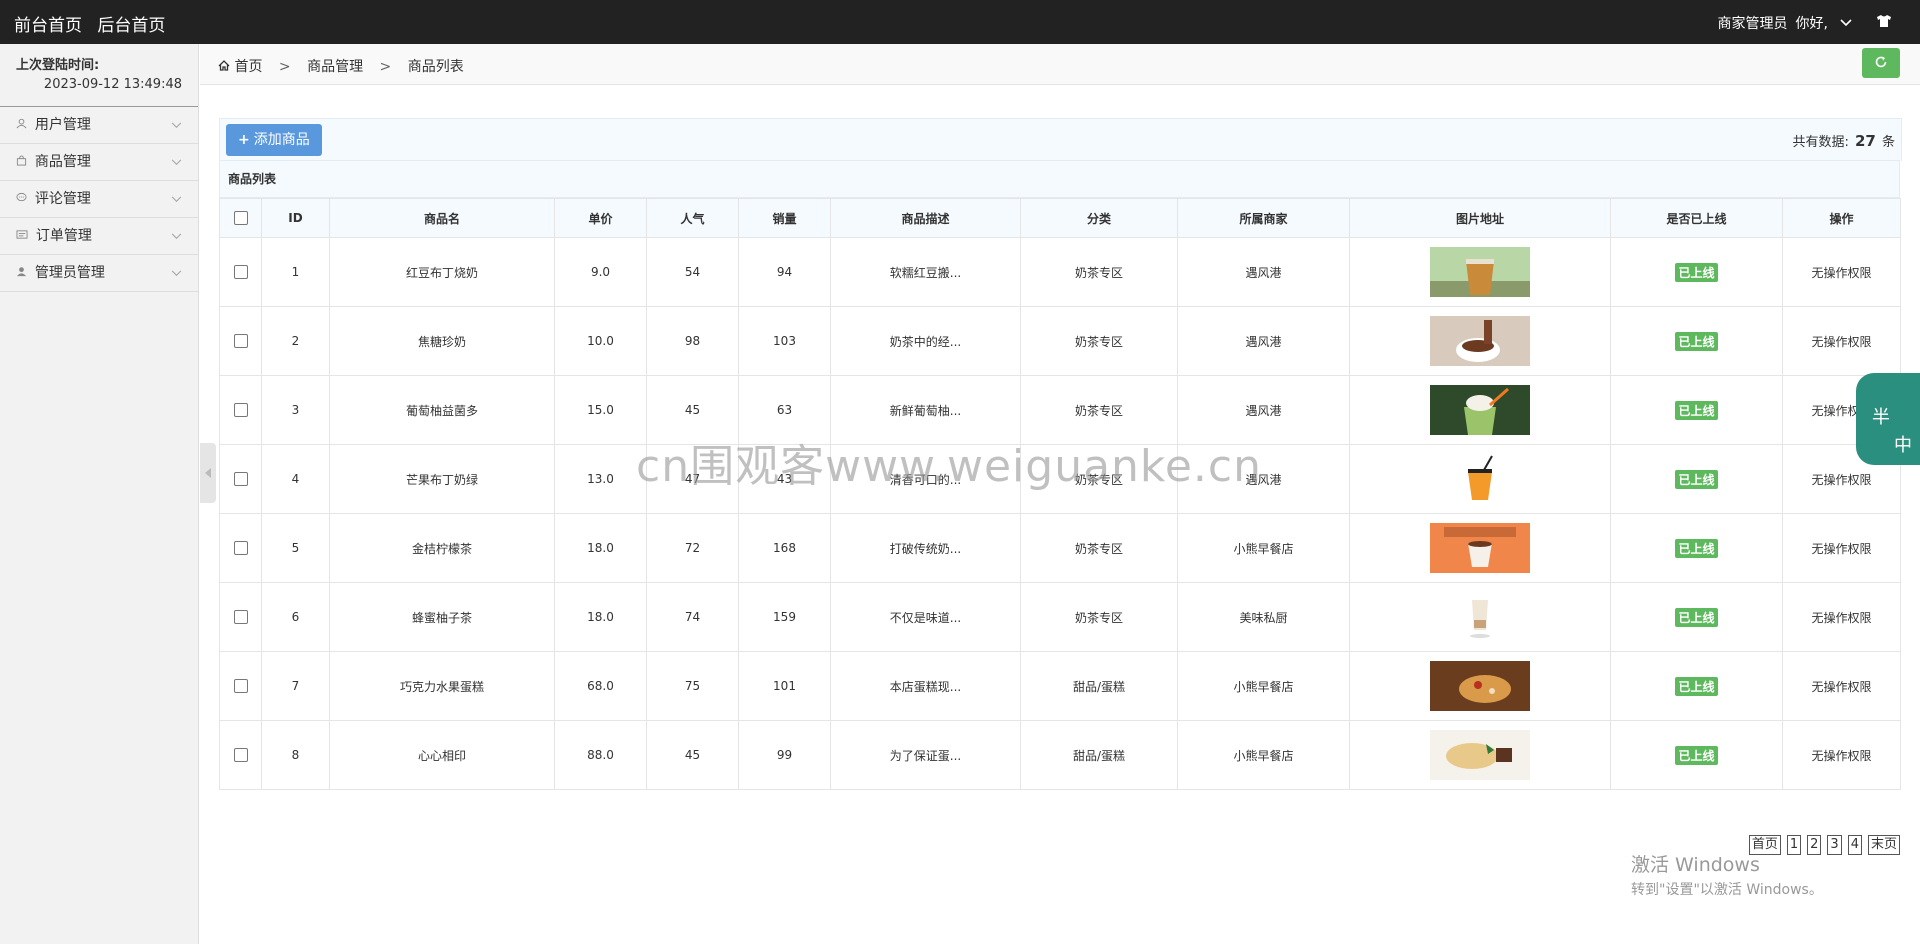  I want to click on floating-ime-widget: 半 中, so click(1888, 419).